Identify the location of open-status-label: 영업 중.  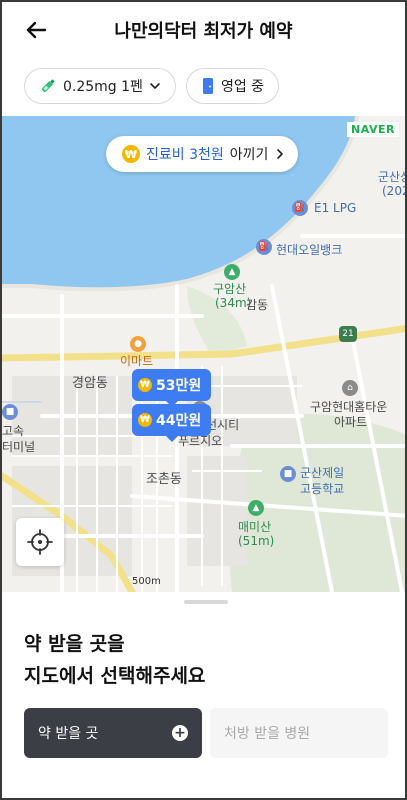
(242, 87).